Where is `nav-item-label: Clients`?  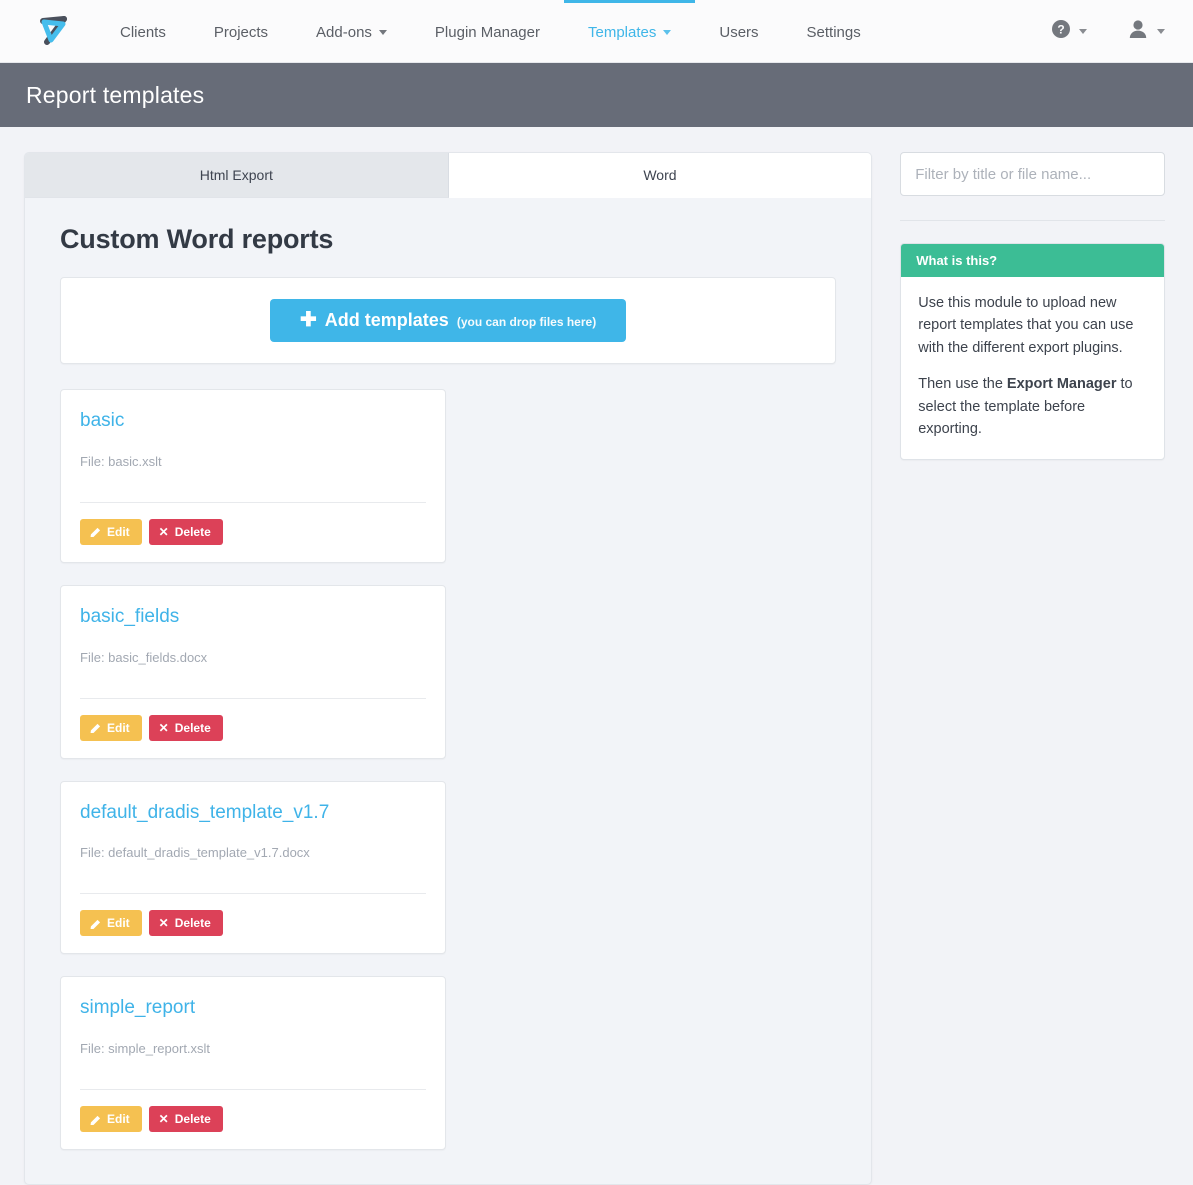
nav-item-label: Clients is located at coordinates (143, 32).